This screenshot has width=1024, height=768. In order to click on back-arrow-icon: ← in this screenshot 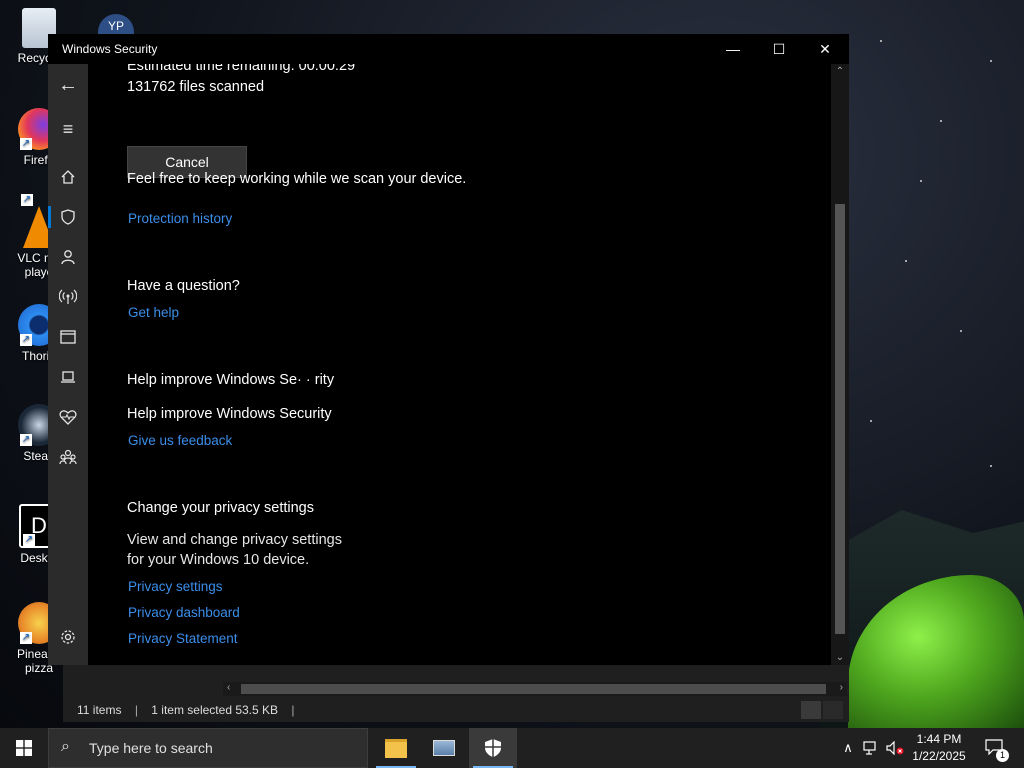, I will do `click(68, 85)`.